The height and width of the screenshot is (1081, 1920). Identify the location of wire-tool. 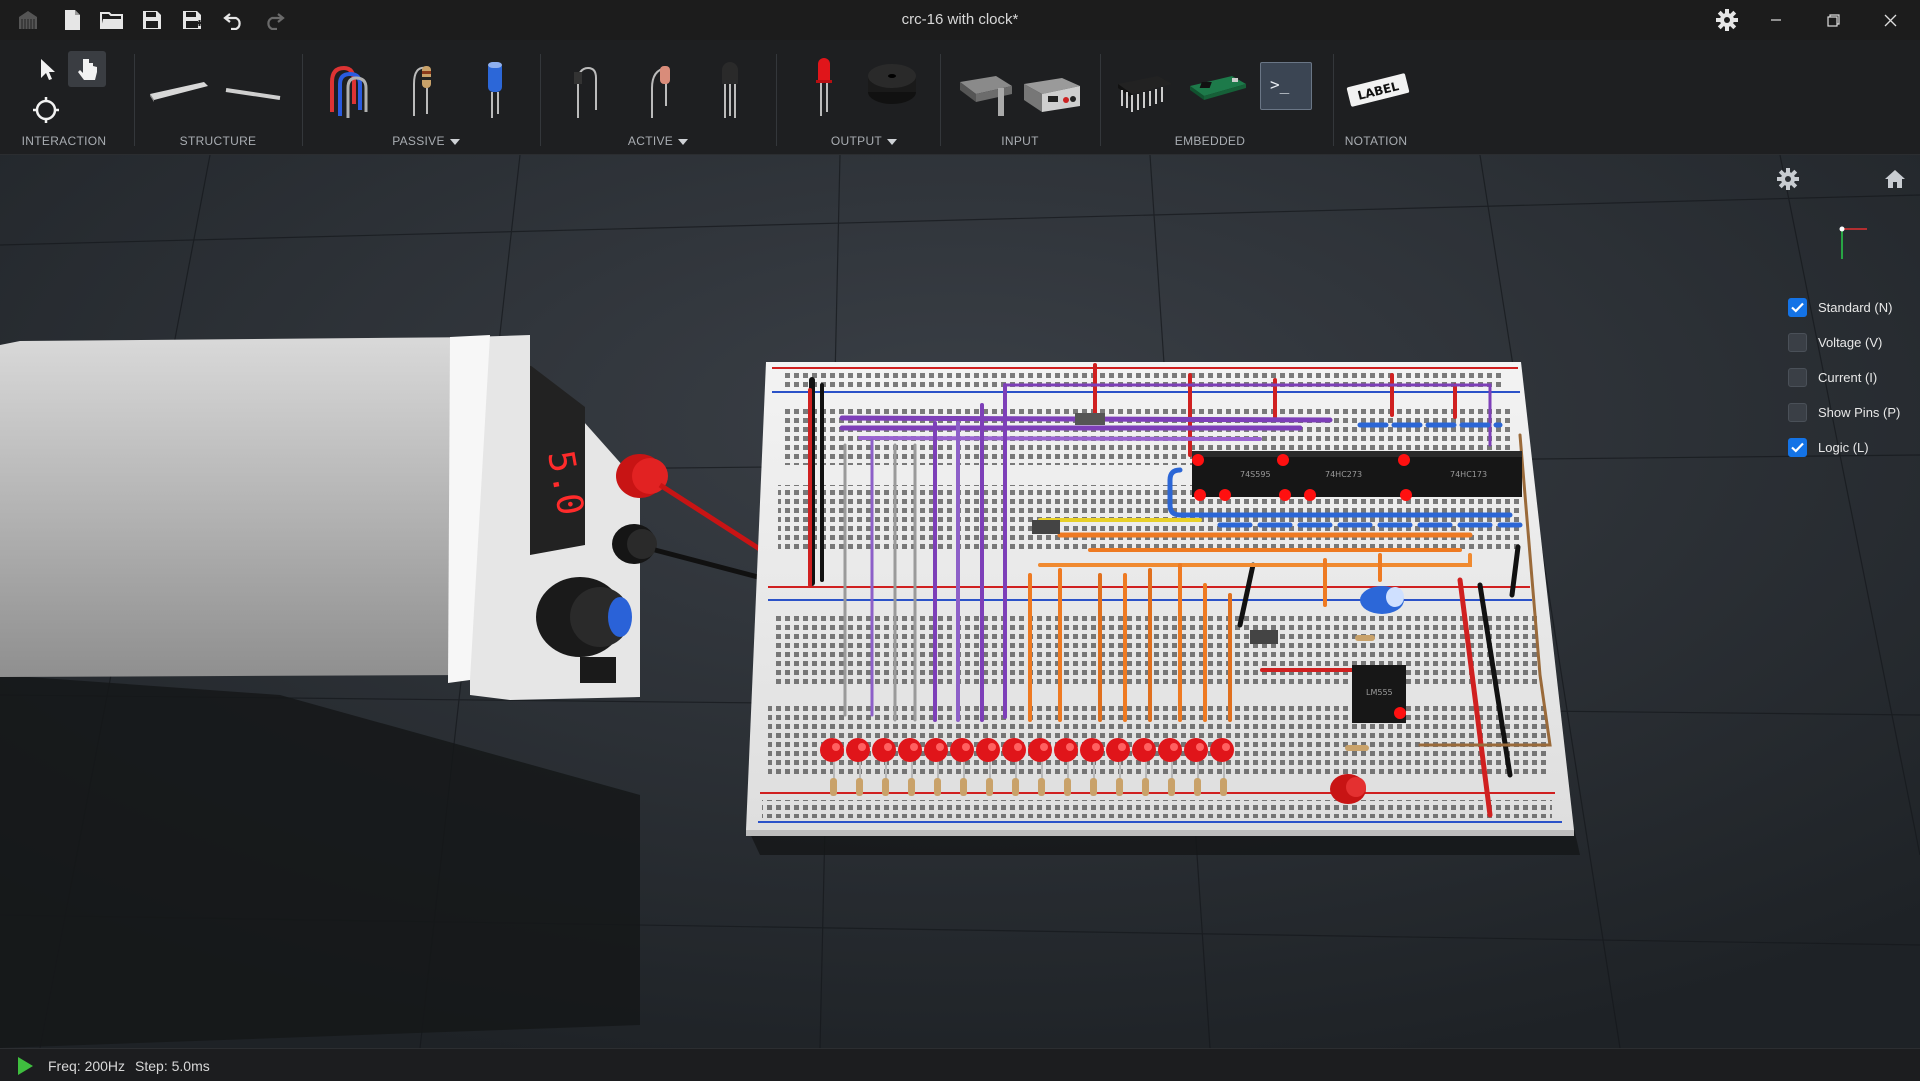
(252, 90).